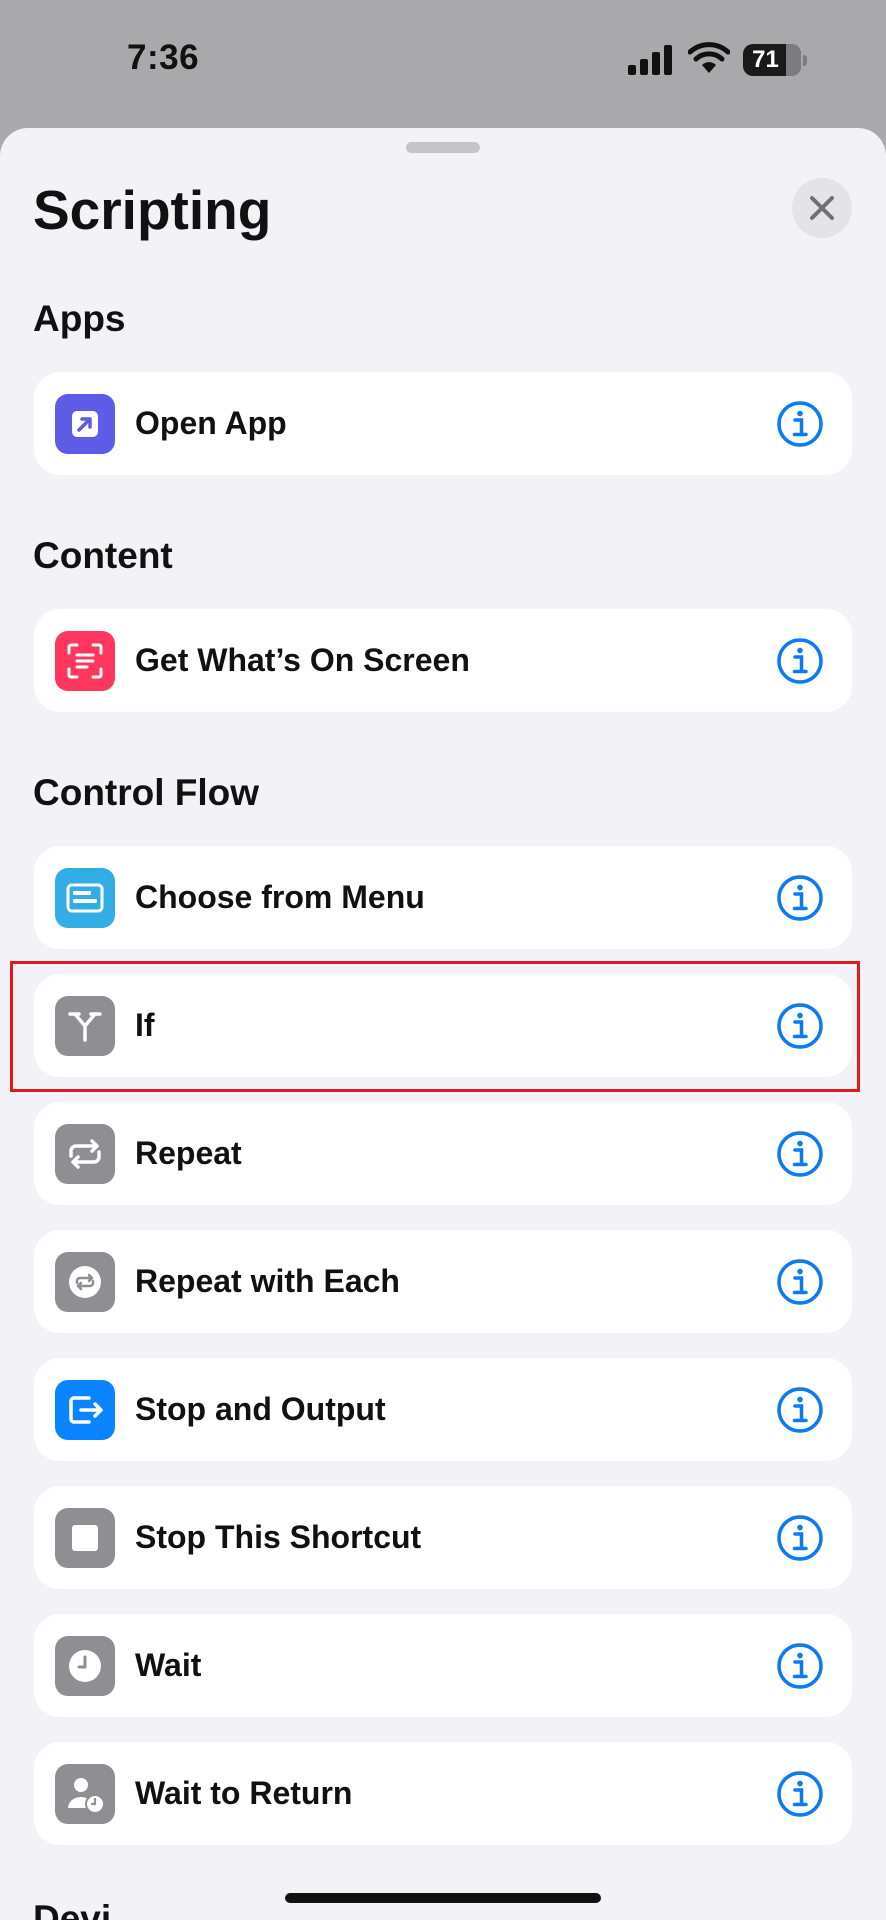  What do you see at coordinates (146, 792) in the screenshot?
I see `section-header-control-flow: Control Flow` at bounding box center [146, 792].